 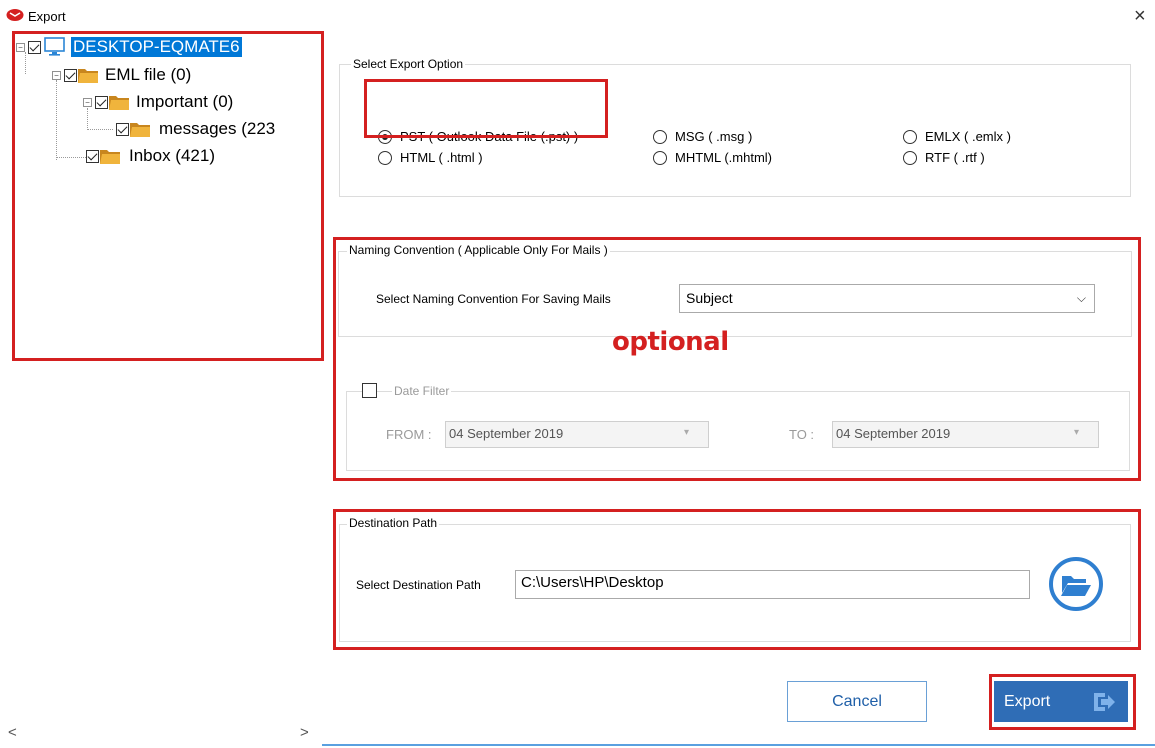 I want to click on export-button: Export, so click(x=1061, y=701).